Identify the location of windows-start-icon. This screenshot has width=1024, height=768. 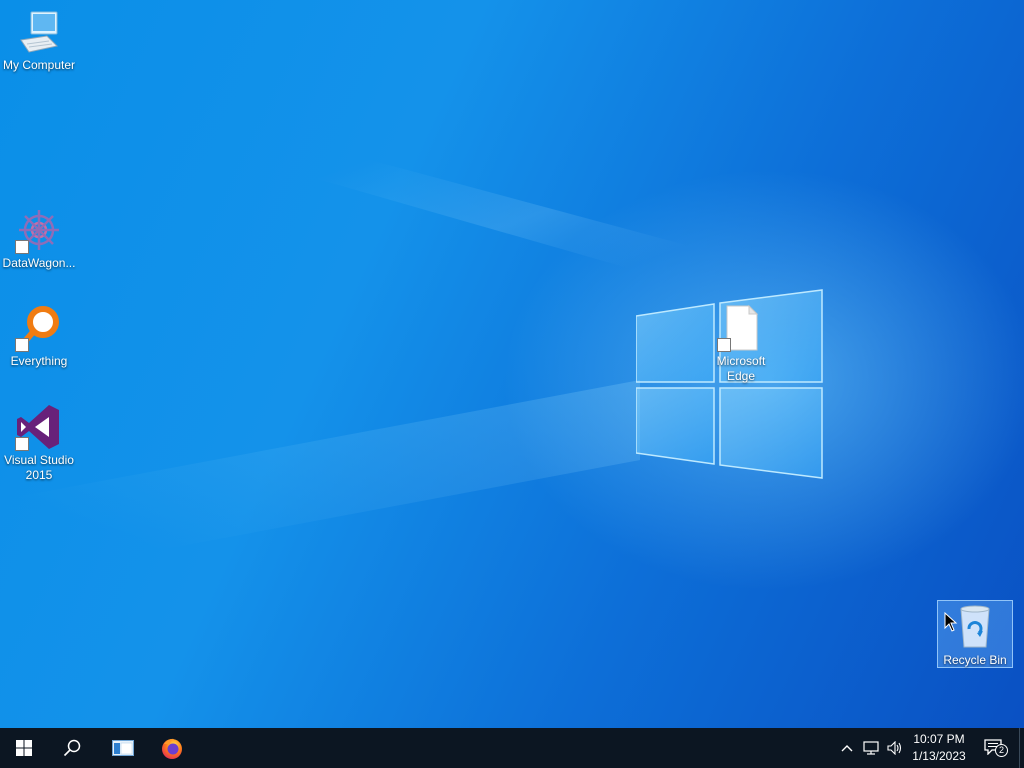
(24, 748).